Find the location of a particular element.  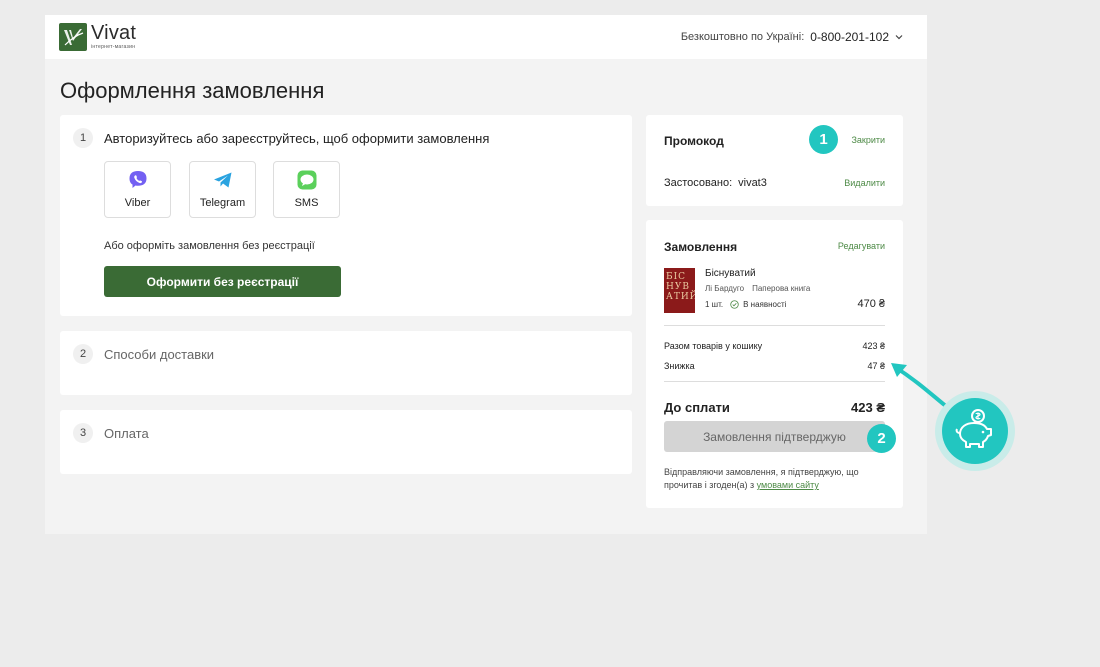

subtotal-row: Разом товарів у кошику 423 ₴ is located at coordinates (774, 346).